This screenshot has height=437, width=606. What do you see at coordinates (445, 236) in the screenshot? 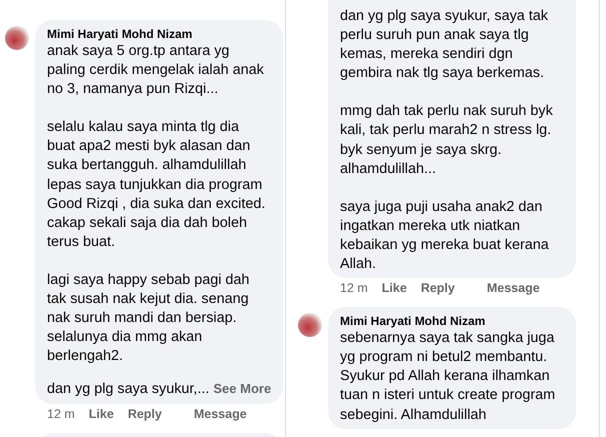
I see `comment-text: saya juga puji usaha anak2 dan ingatkan mereka utk niatkan kebaikan yg mereka buat kerana Allah.` at bounding box center [445, 236].